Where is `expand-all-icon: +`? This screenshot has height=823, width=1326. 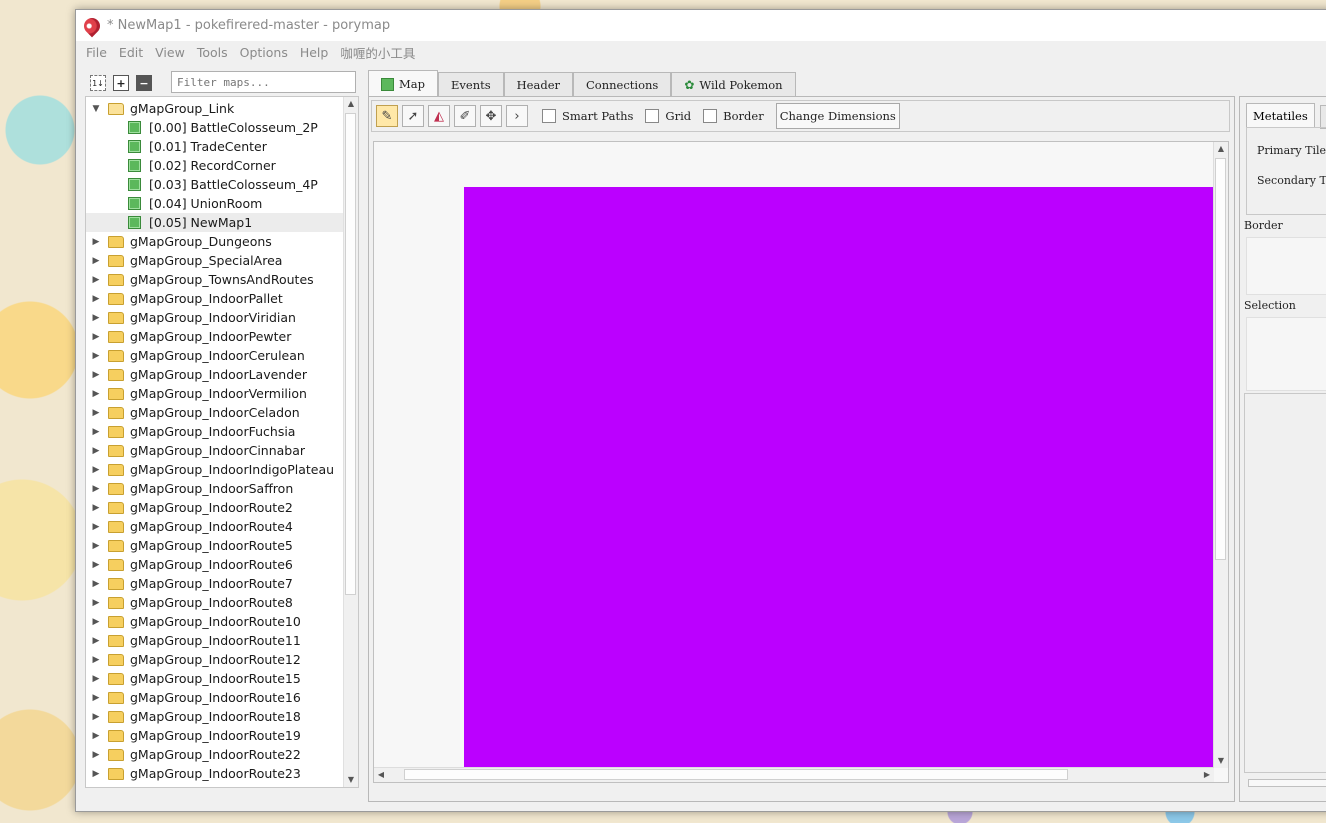 expand-all-icon: + is located at coordinates (121, 83).